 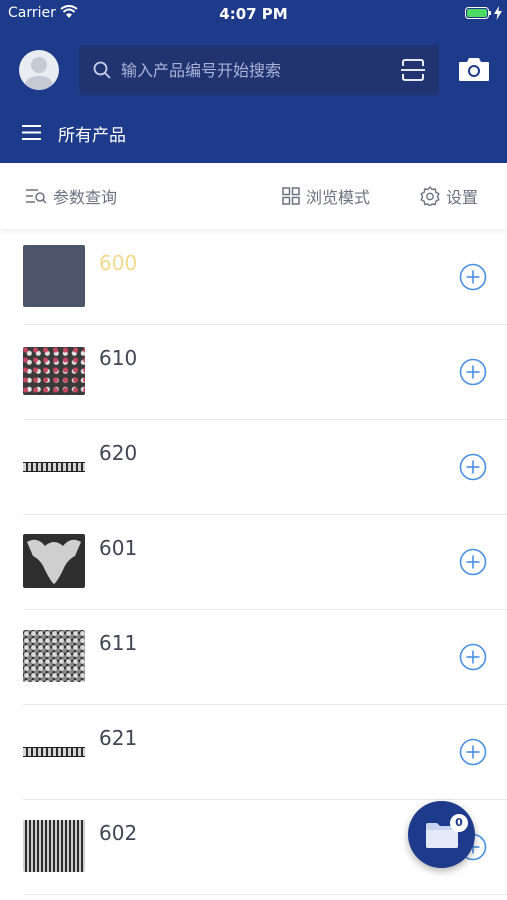 I want to click on product-code: 611, so click(x=118, y=643).